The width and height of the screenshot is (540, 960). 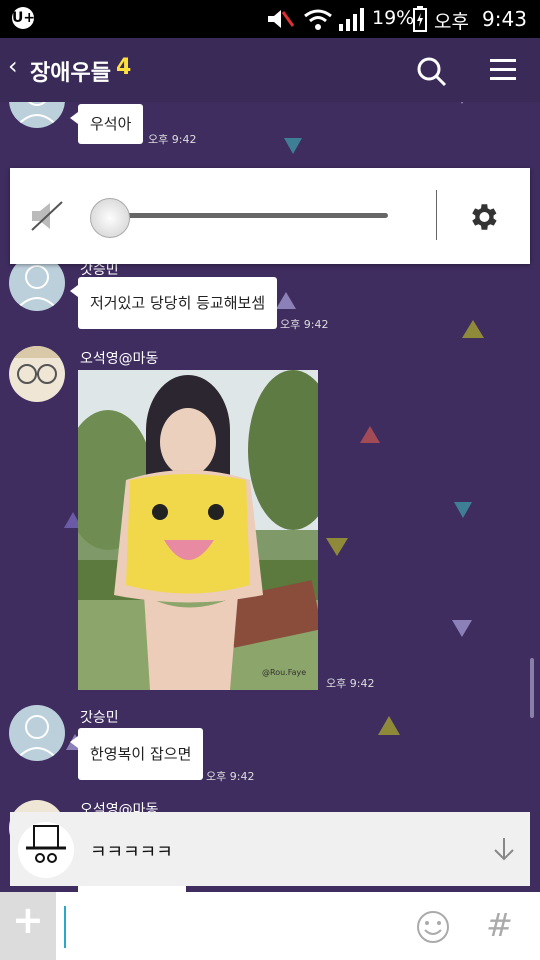 What do you see at coordinates (28, 920) in the screenshot?
I see `plus-icon: +` at bounding box center [28, 920].